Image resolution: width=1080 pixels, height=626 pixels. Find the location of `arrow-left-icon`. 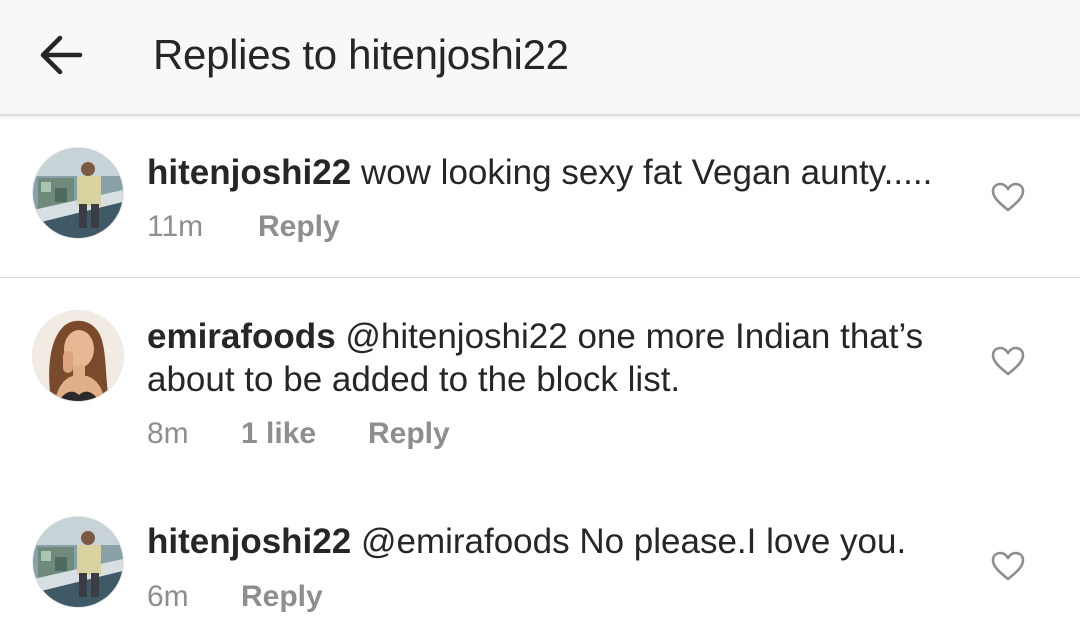

arrow-left-icon is located at coordinates (61, 55).